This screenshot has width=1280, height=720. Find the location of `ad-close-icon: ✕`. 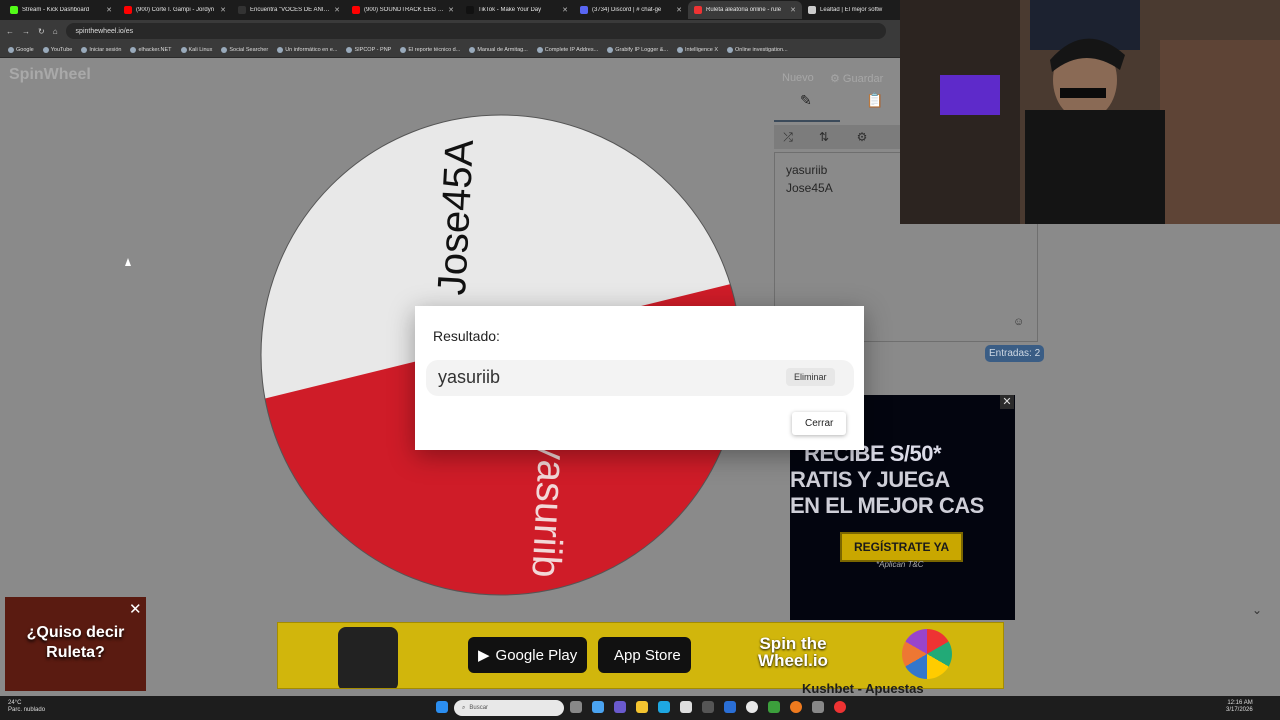

ad-close-icon: ✕ is located at coordinates (1007, 402).